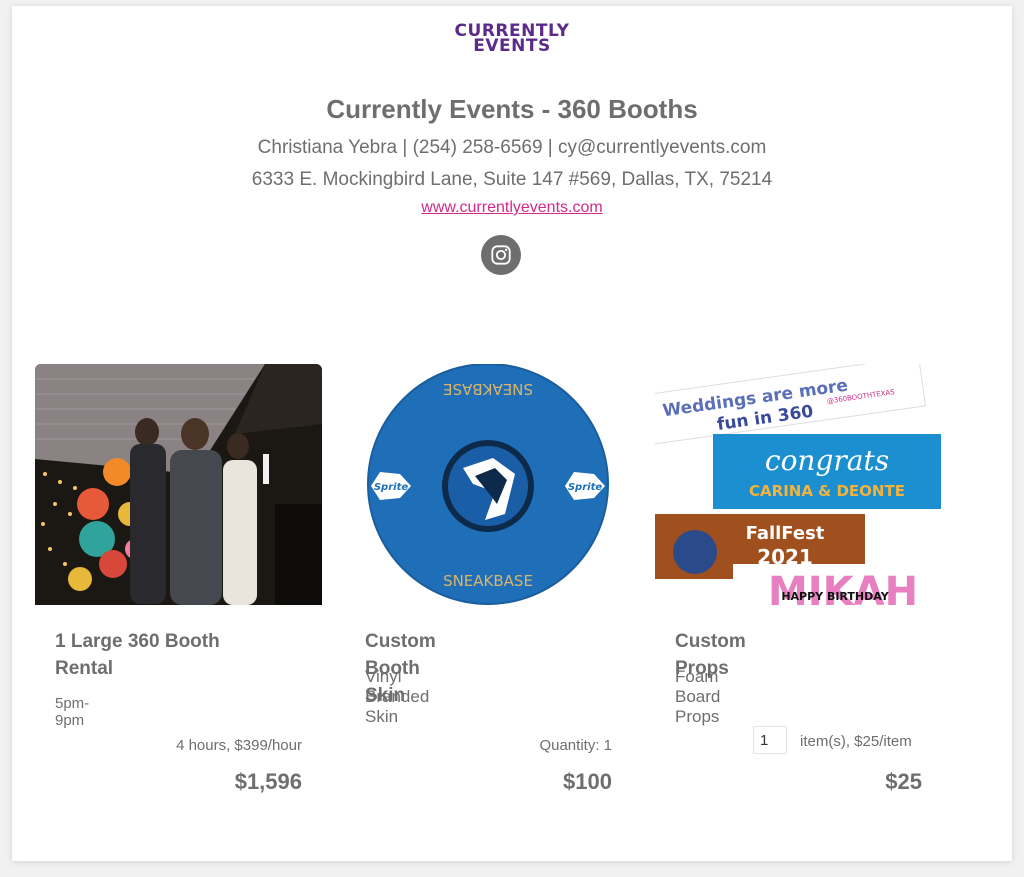 The image size is (1024, 877). What do you see at coordinates (488, 581) in the screenshot?
I see `skin-text-bottom: SNEAKBASE` at bounding box center [488, 581].